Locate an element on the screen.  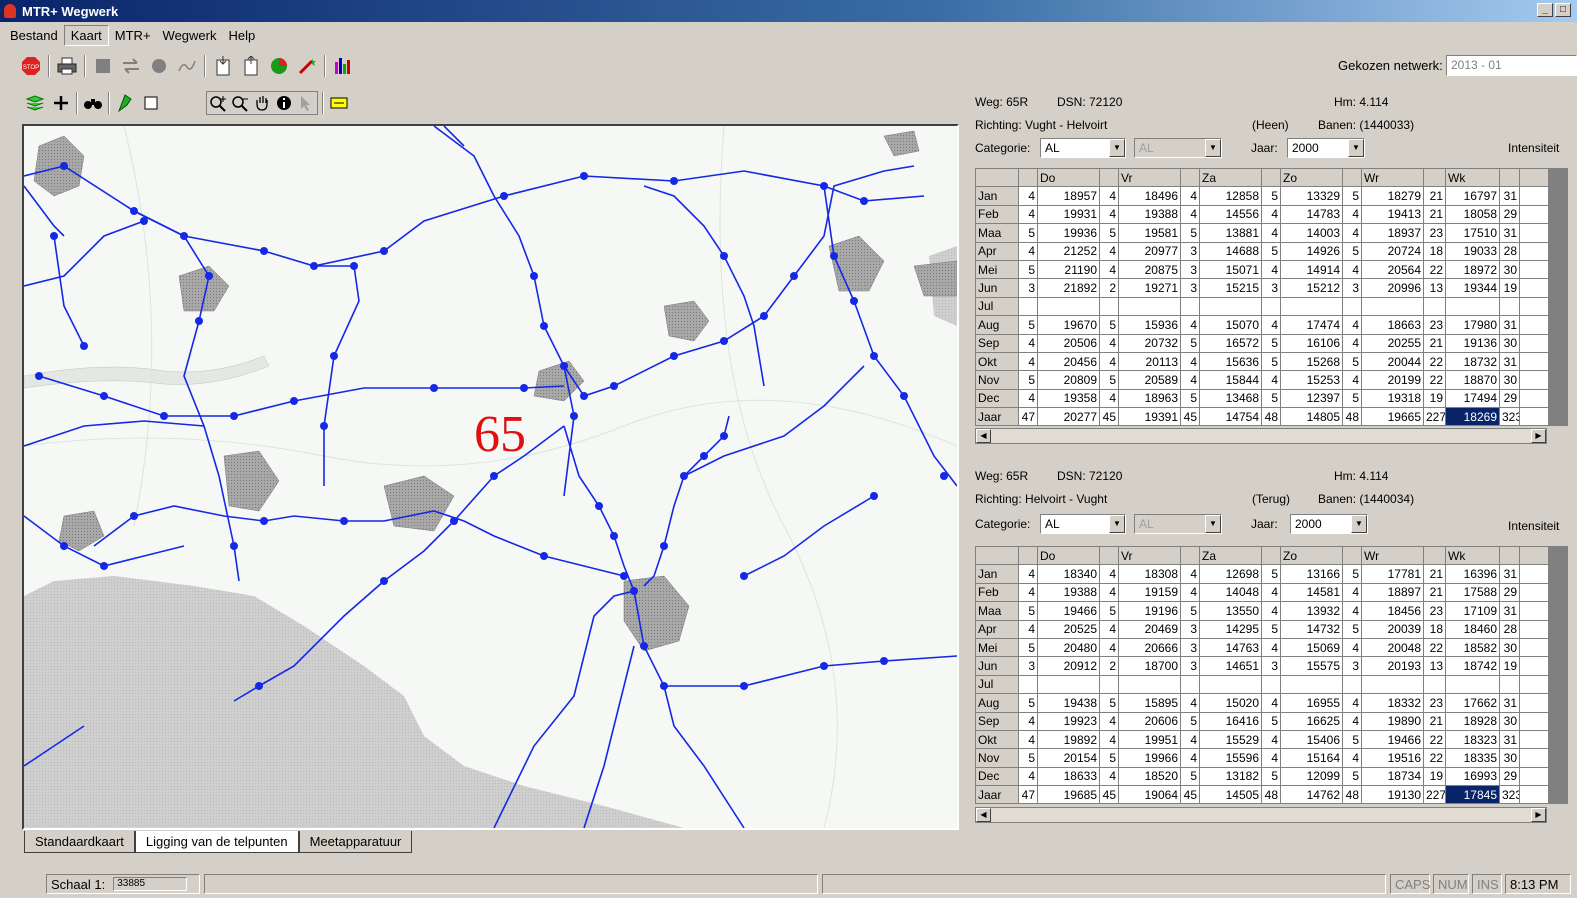
table-cell: 18700 is located at coordinates (1149, 666).